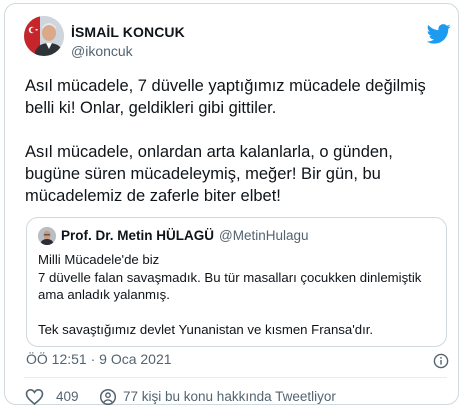  I want to click on author-name: İSMAİL KONCUK, so click(128, 32).